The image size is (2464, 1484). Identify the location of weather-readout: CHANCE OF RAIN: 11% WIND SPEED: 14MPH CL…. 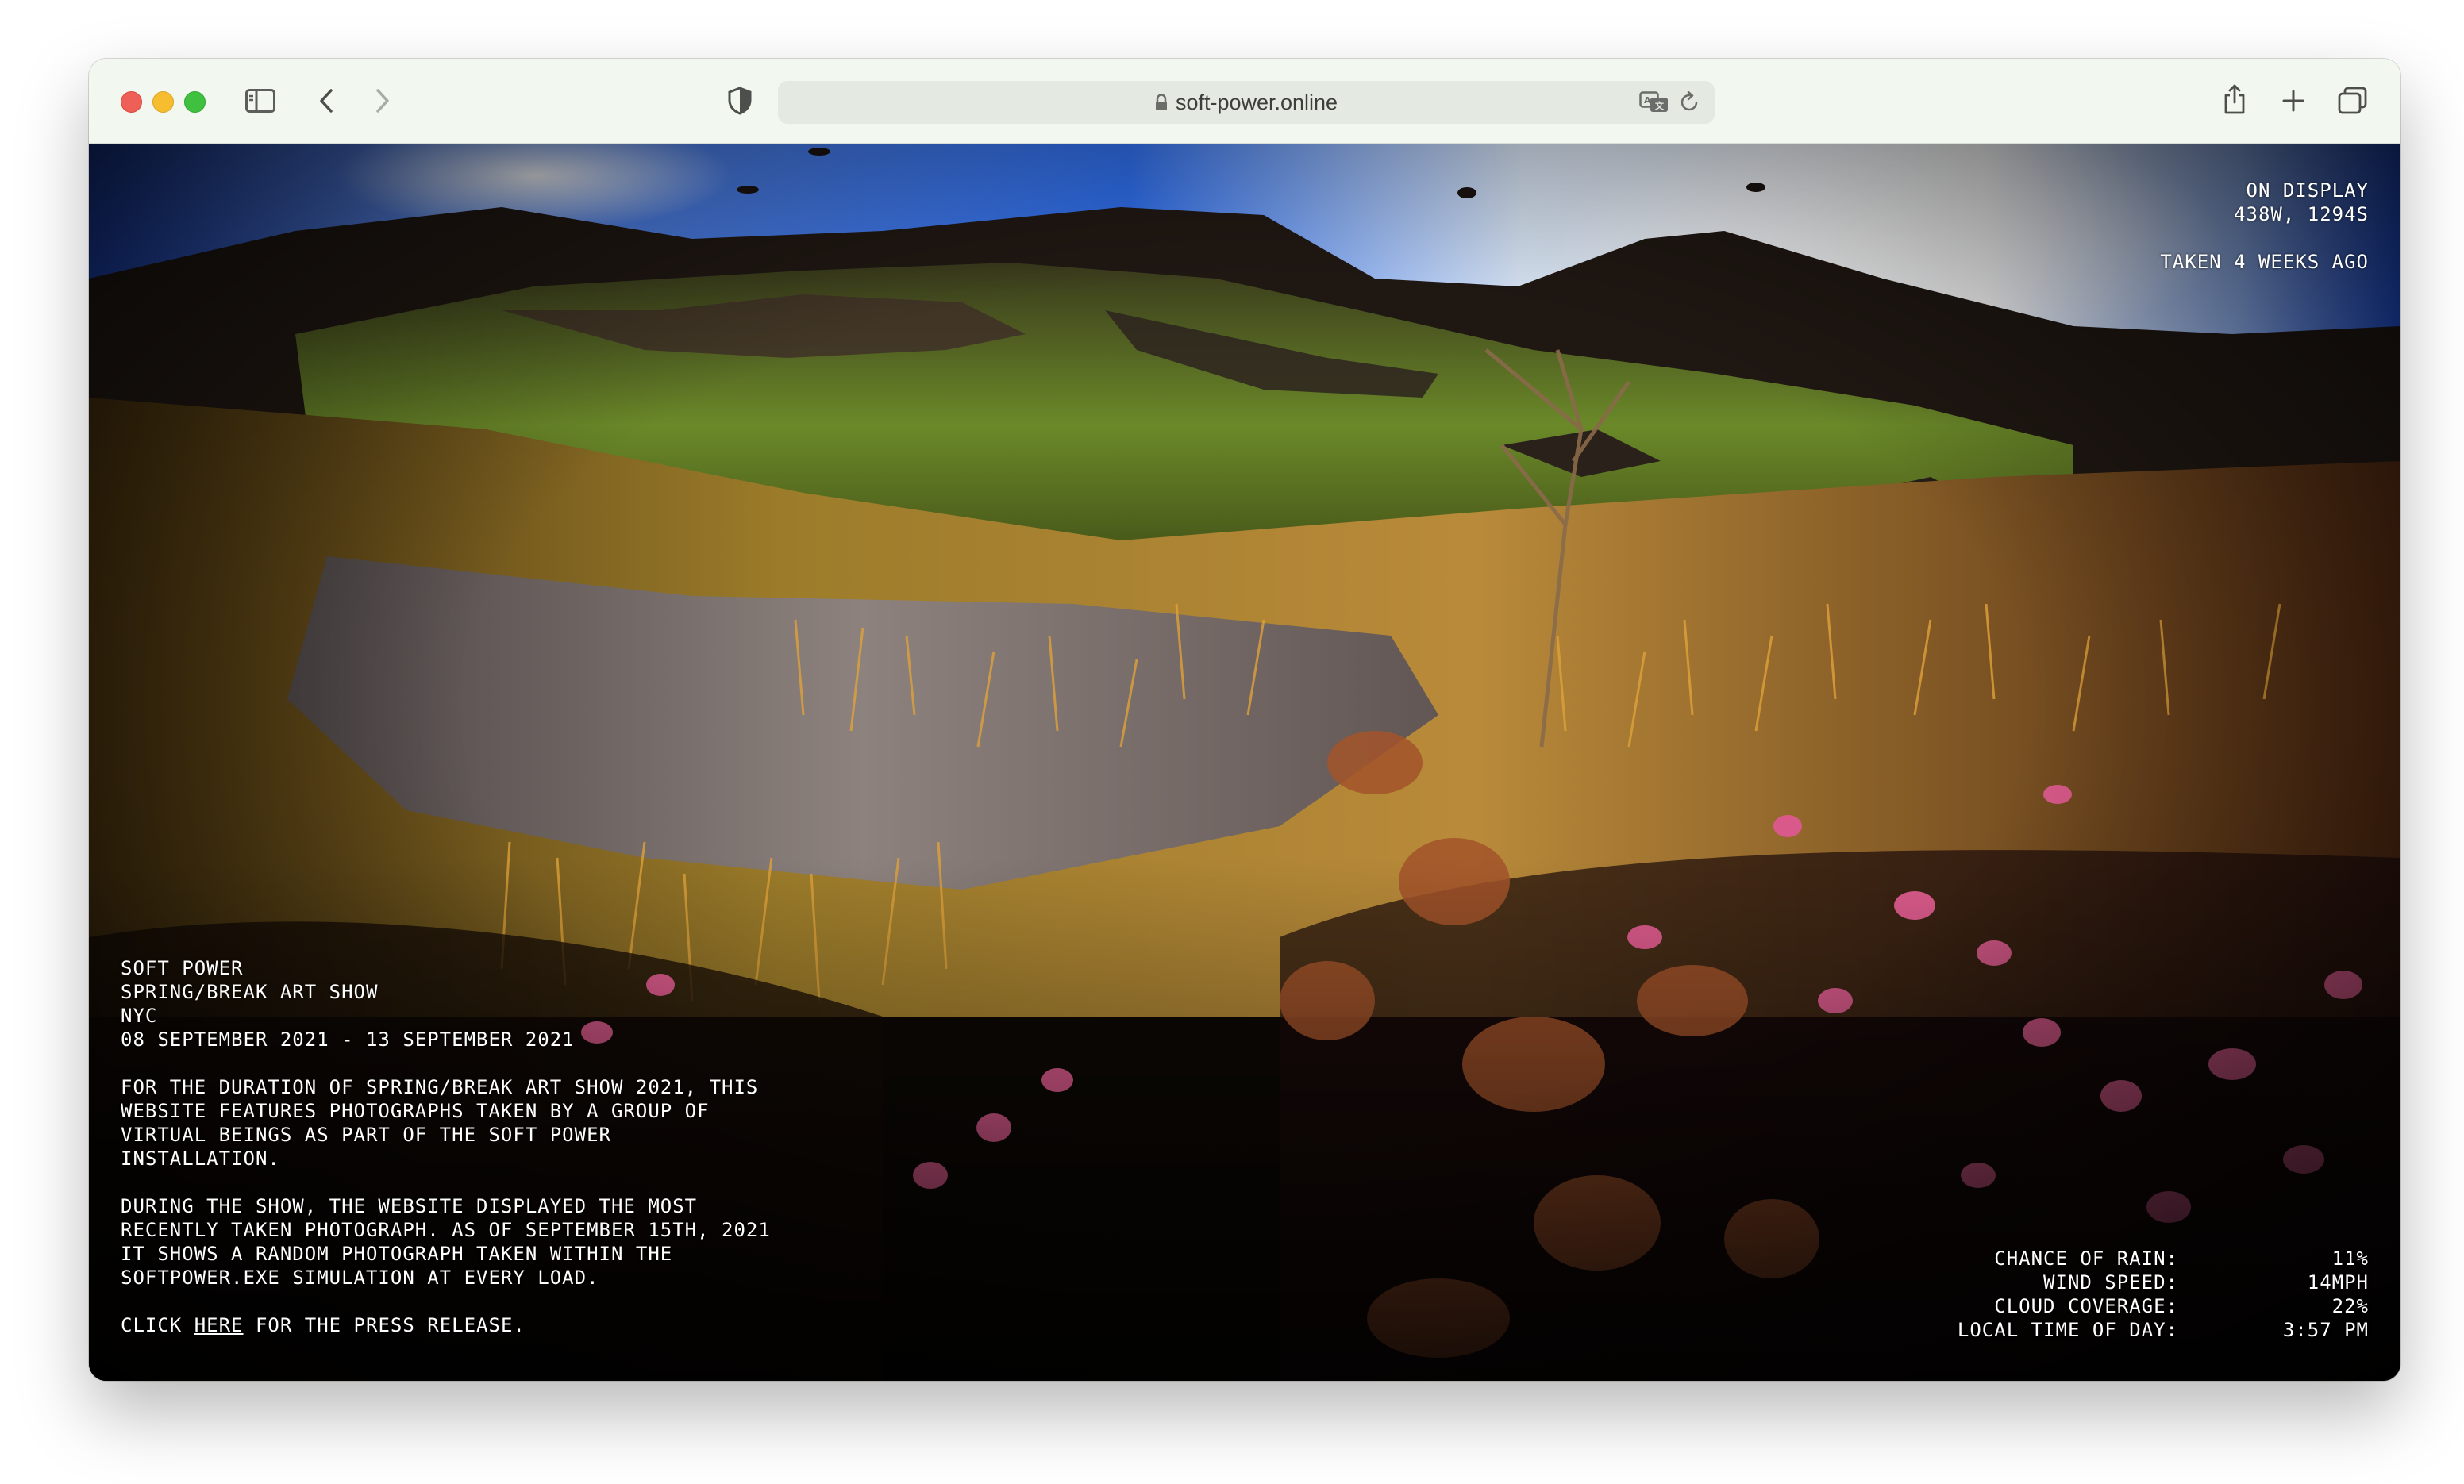
(2163, 1294).